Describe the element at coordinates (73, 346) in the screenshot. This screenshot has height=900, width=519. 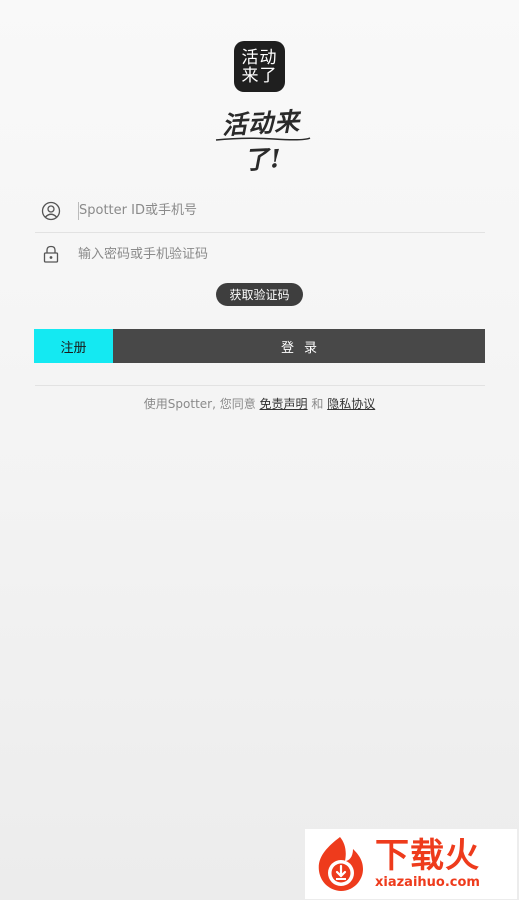
I see `register-button: 注册` at that location.